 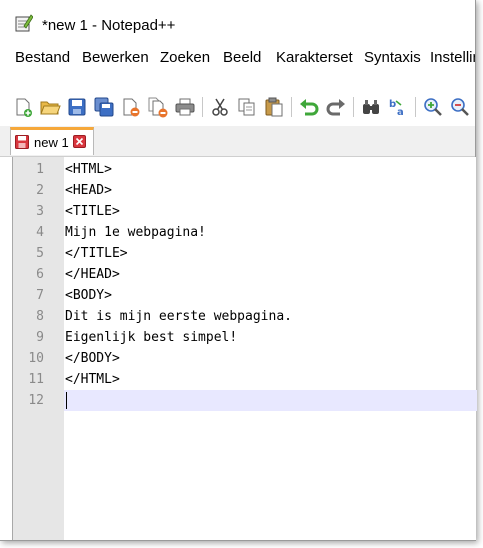 What do you see at coordinates (247, 107) in the screenshot?
I see `copy-icon` at bounding box center [247, 107].